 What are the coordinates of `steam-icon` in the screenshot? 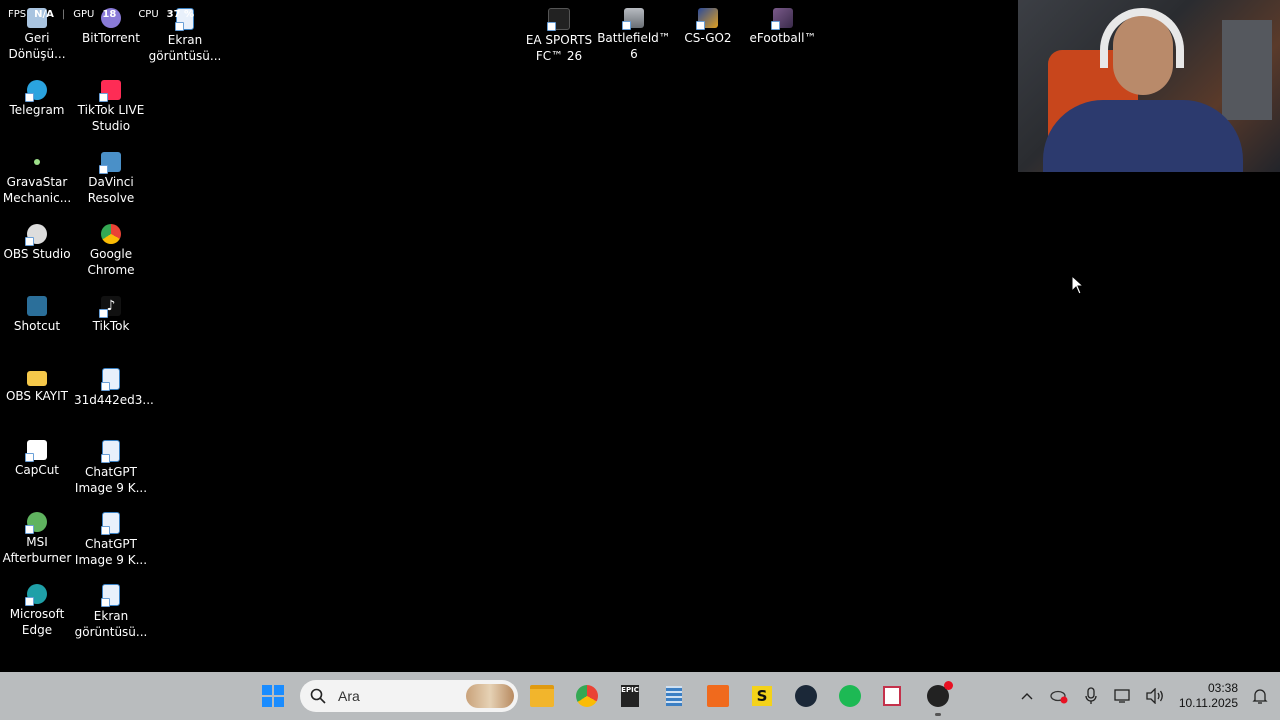 It's located at (806, 696).